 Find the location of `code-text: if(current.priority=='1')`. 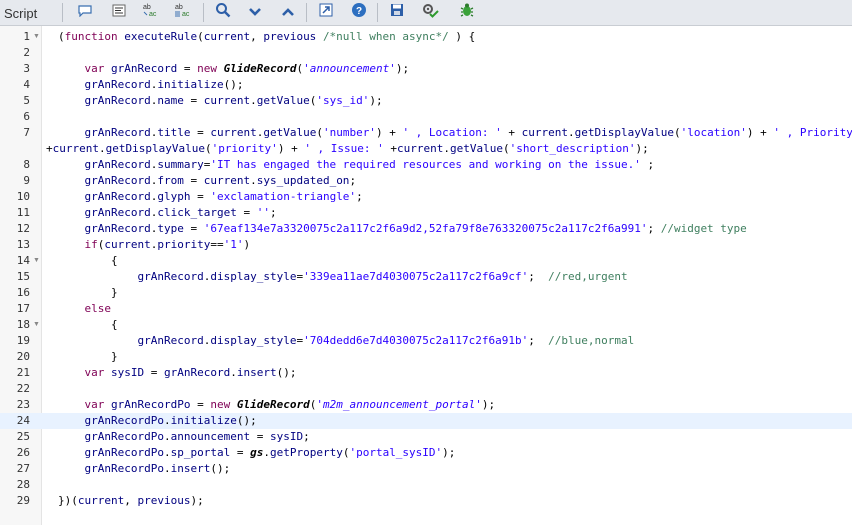

code-text: if(current.priority=='1') is located at coordinates (167, 244).